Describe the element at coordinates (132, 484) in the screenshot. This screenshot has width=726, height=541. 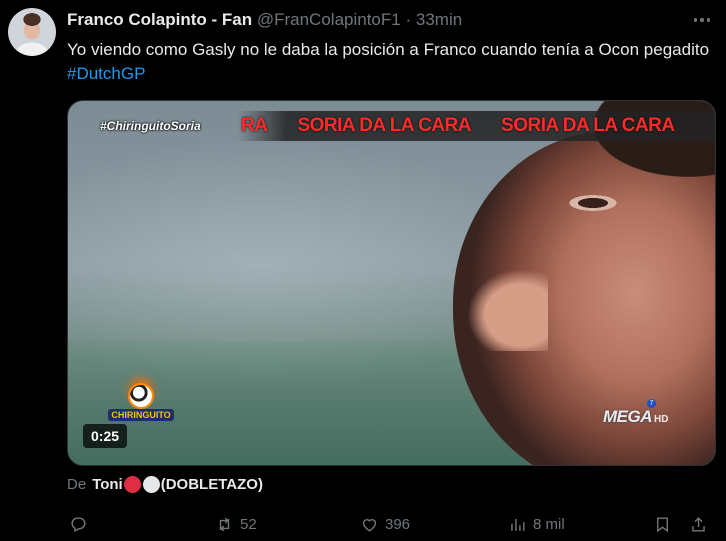
I see `red-circle-icon` at that location.